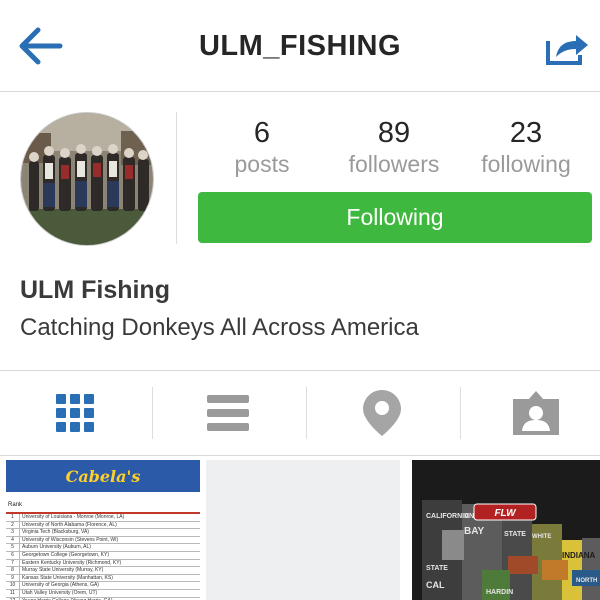 This screenshot has width=600, height=600. I want to click on posts-stat: 6 posts, so click(262, 147).